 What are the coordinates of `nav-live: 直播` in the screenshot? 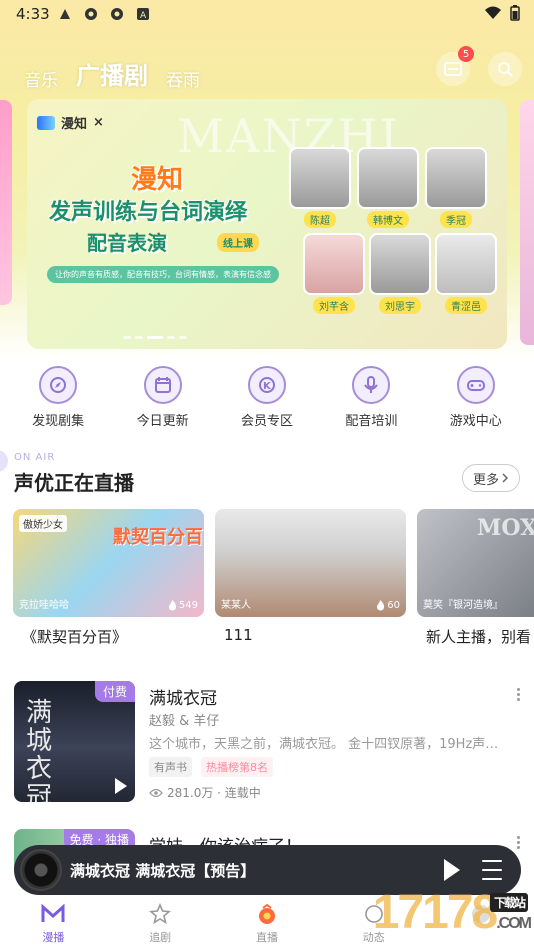 It's located at (267, 923).